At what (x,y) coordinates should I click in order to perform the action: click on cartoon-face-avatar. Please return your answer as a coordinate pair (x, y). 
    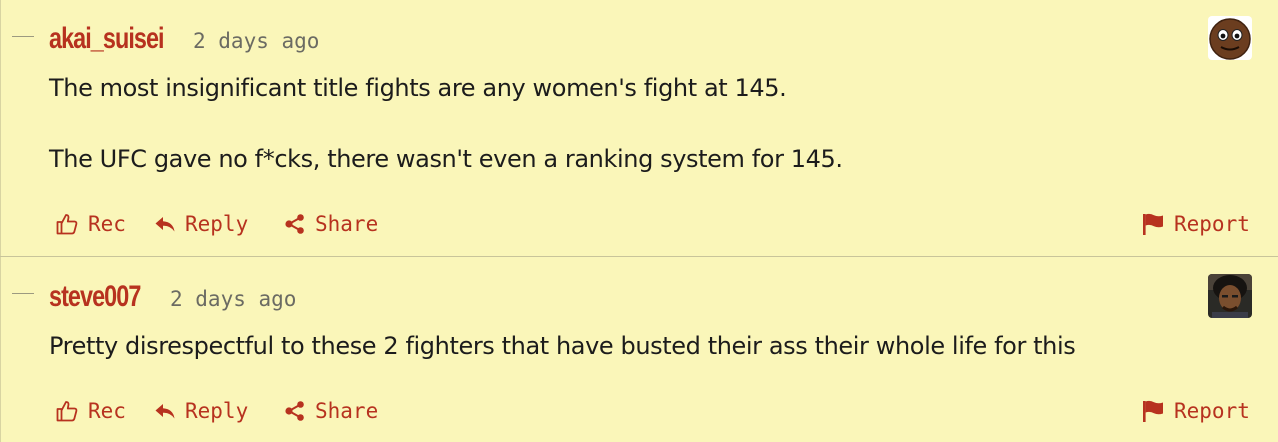
    Looking at the image, I should click on (1230, 38).